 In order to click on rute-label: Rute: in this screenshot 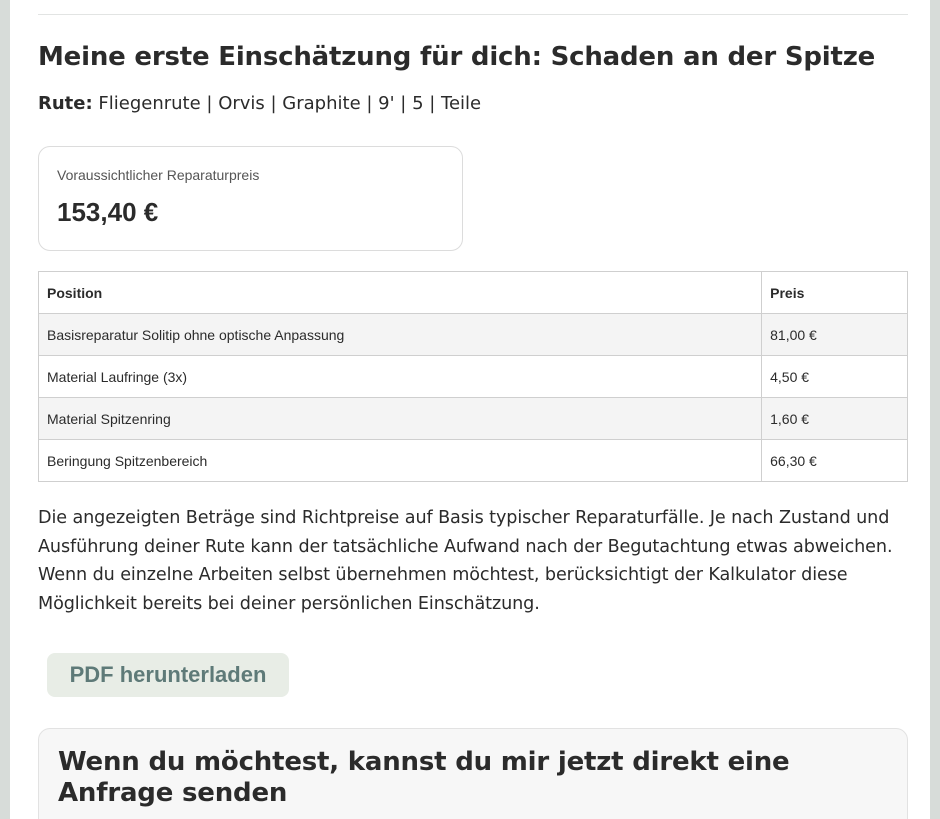, I will do `click(65, 103)`.